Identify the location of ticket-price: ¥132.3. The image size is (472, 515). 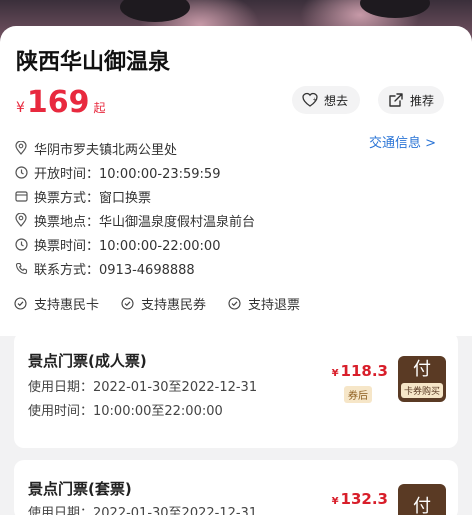
(360, 499).